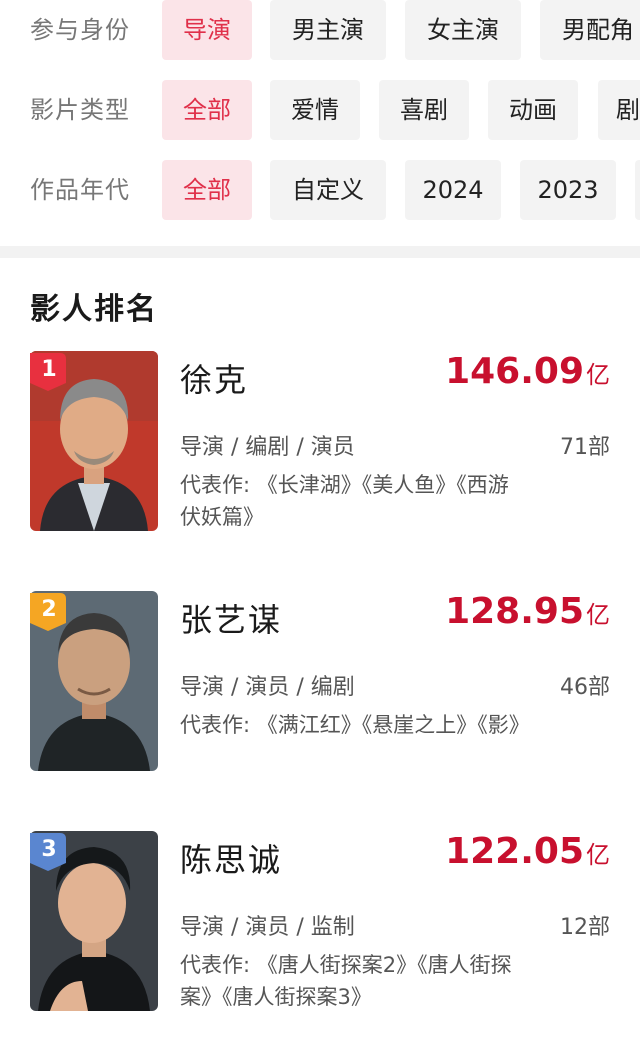  What do you see at coordinates (463, 30) in the screenshot?
I see `chip-lead-actress: 女主演` at bounding box center [463, 30].